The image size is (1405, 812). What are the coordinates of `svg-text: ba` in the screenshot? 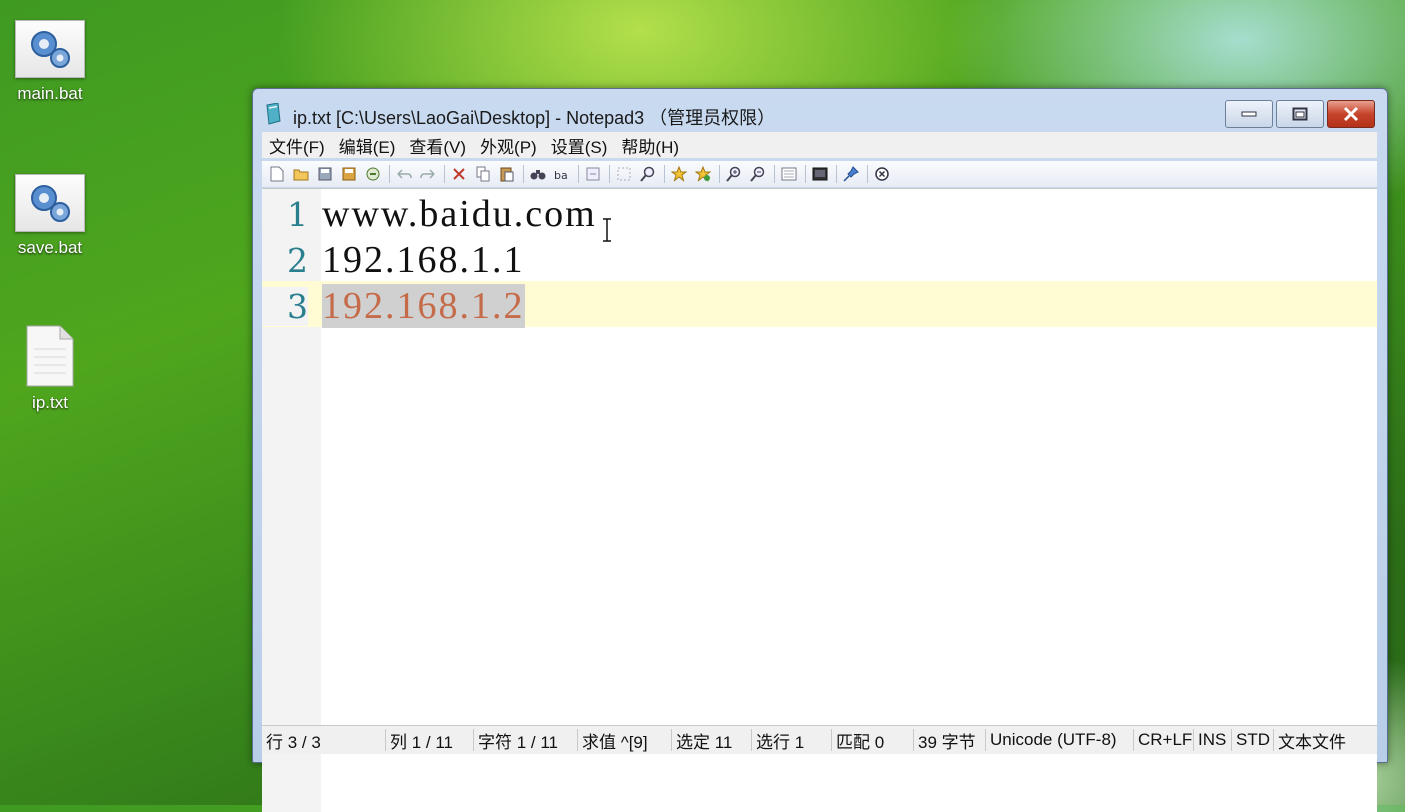 It's located at (561, 175).